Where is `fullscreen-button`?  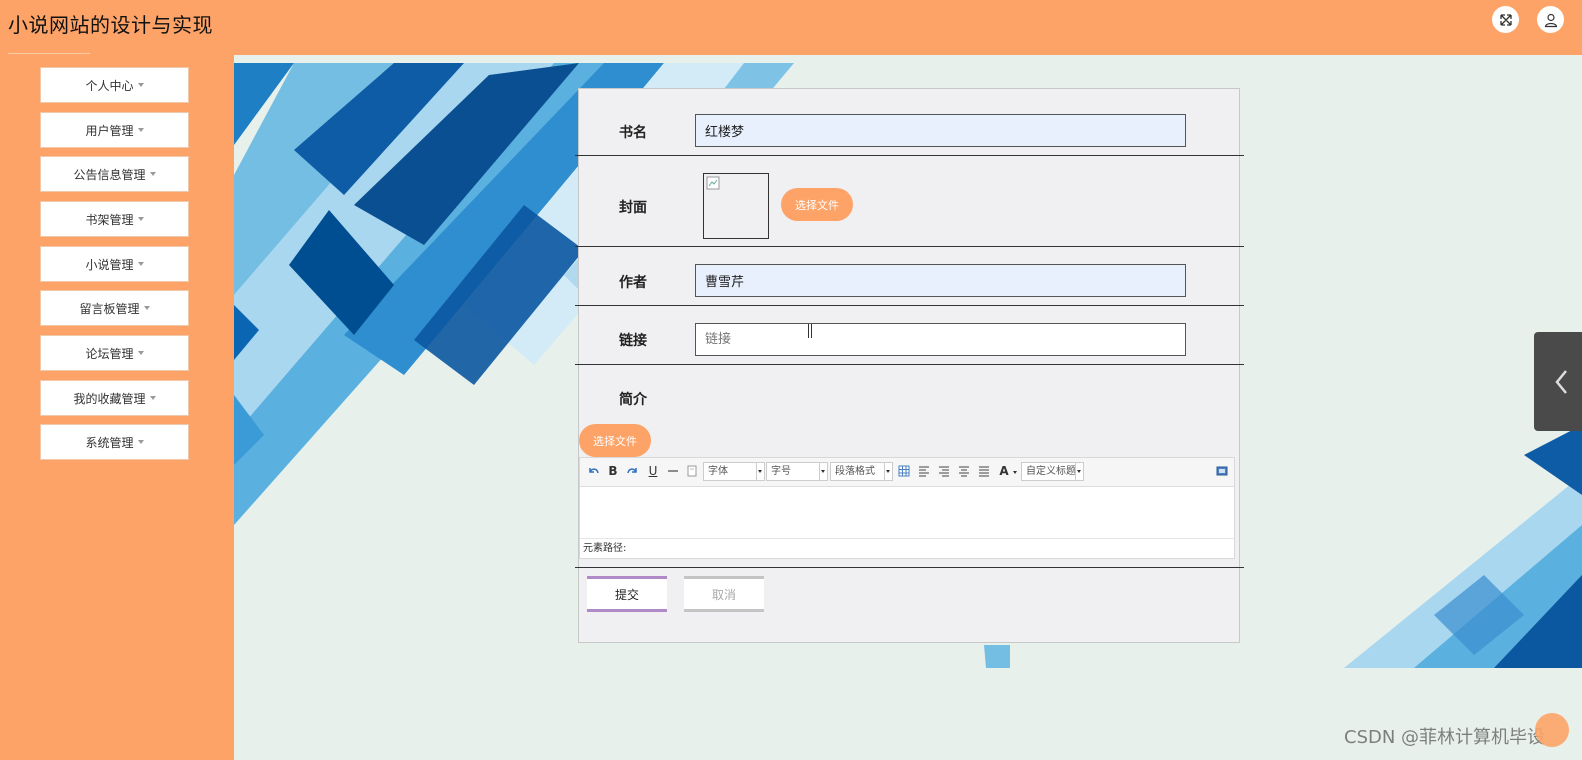
fullscreen-button is located at coordinates (1505, 19).